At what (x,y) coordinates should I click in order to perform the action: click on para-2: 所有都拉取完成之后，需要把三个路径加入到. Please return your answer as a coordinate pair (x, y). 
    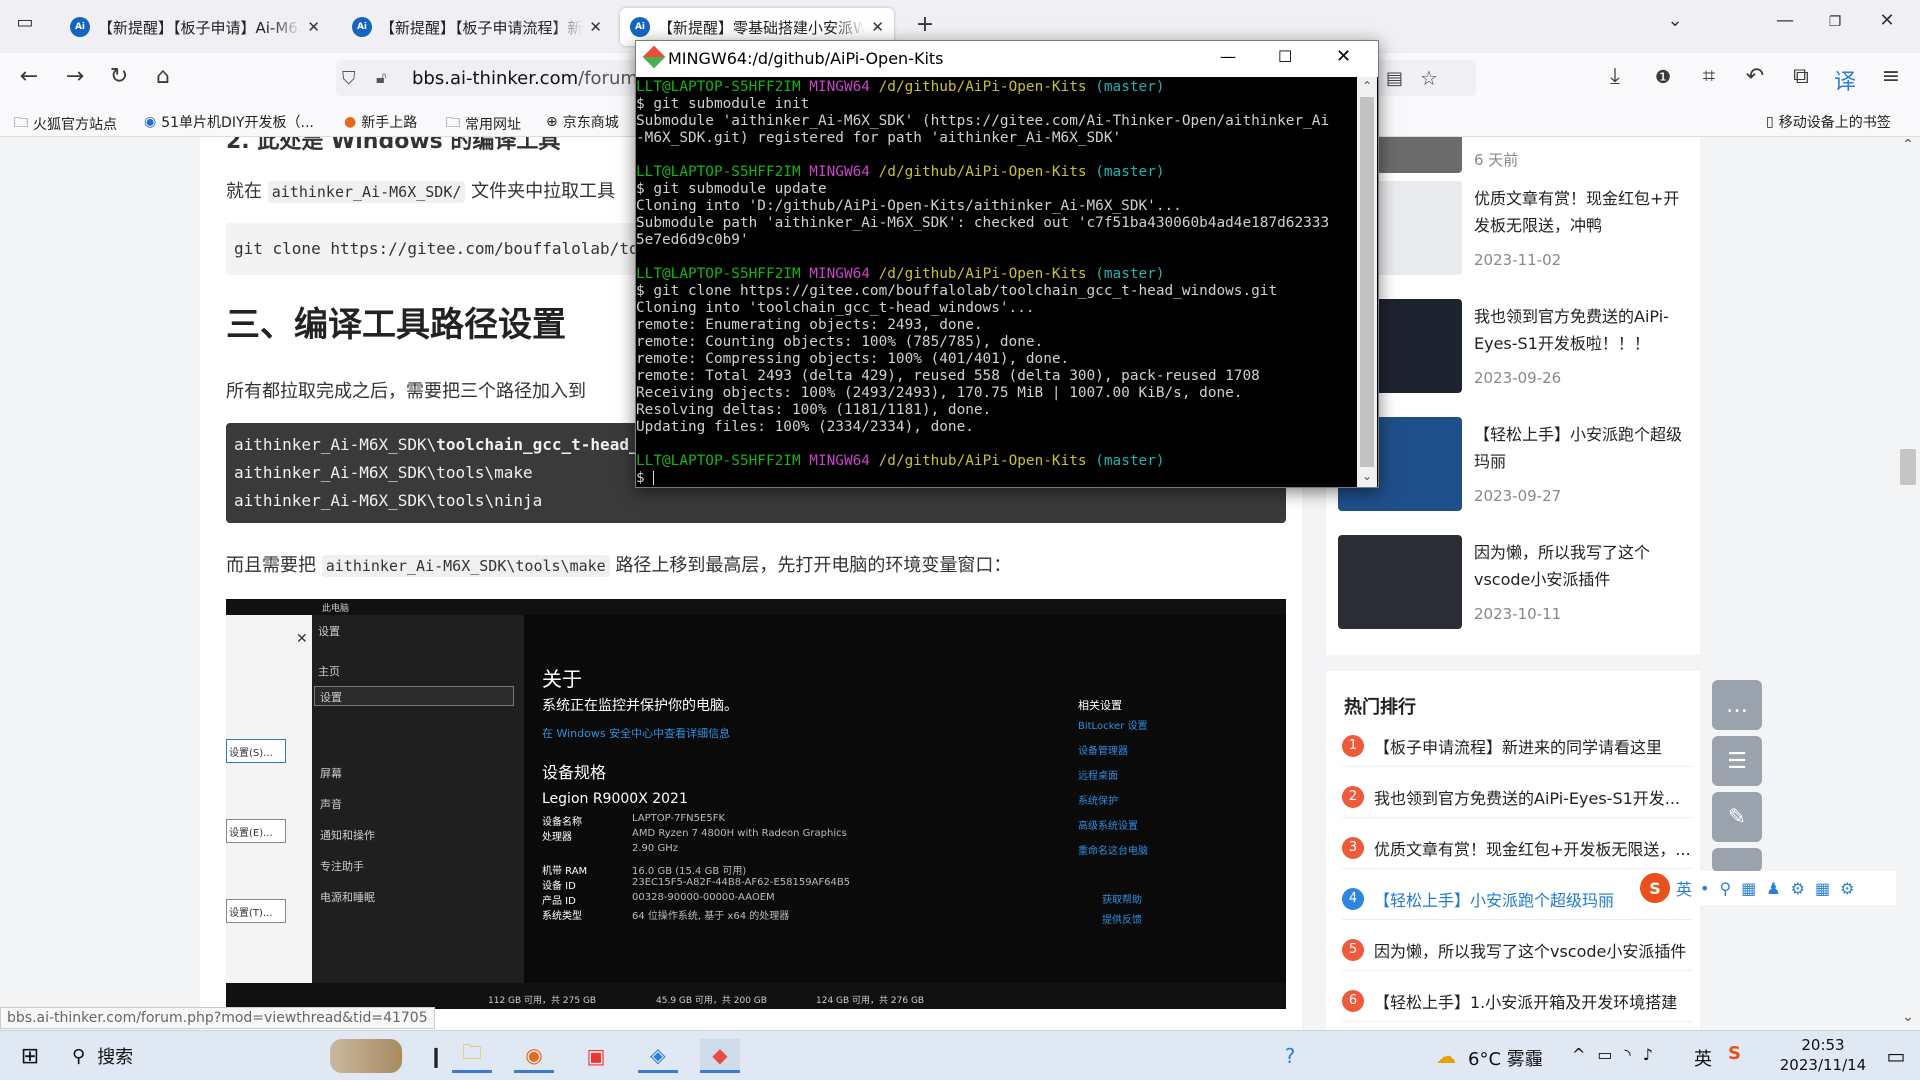
    Looking at the image, I should click on (406, 391).